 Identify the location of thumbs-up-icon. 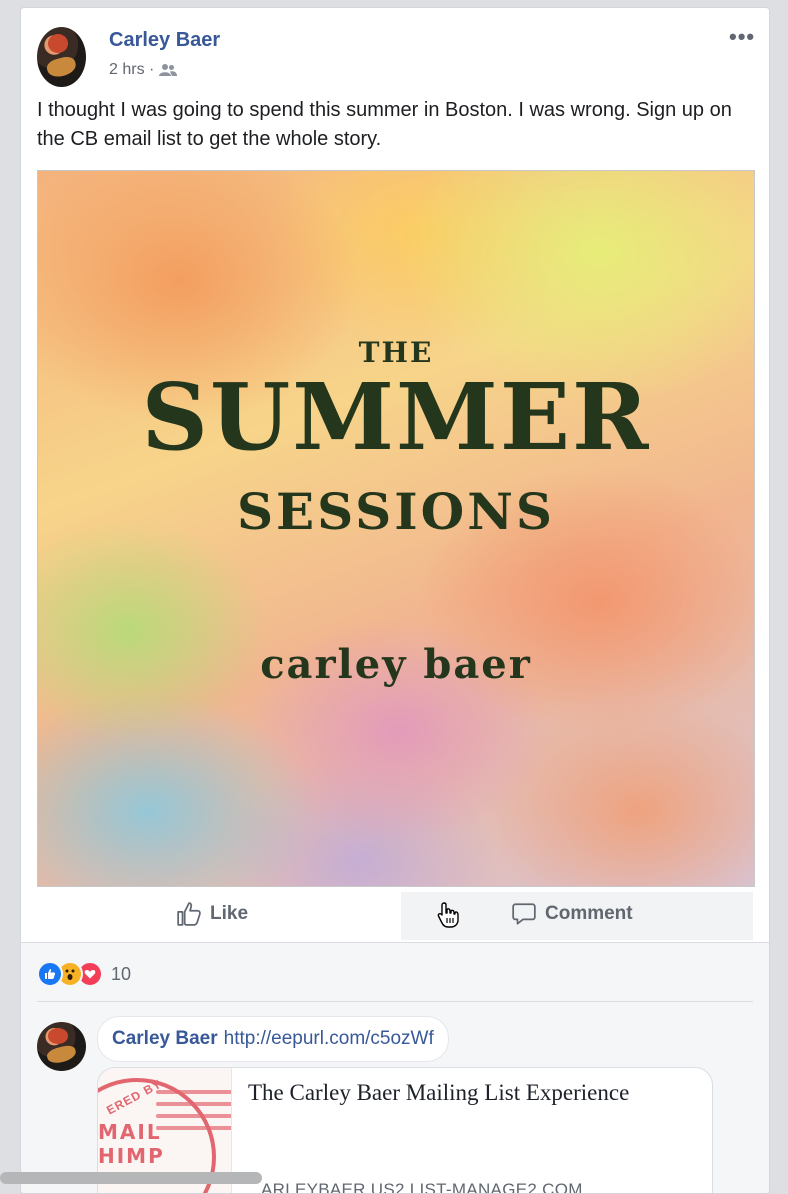
(189, 914).